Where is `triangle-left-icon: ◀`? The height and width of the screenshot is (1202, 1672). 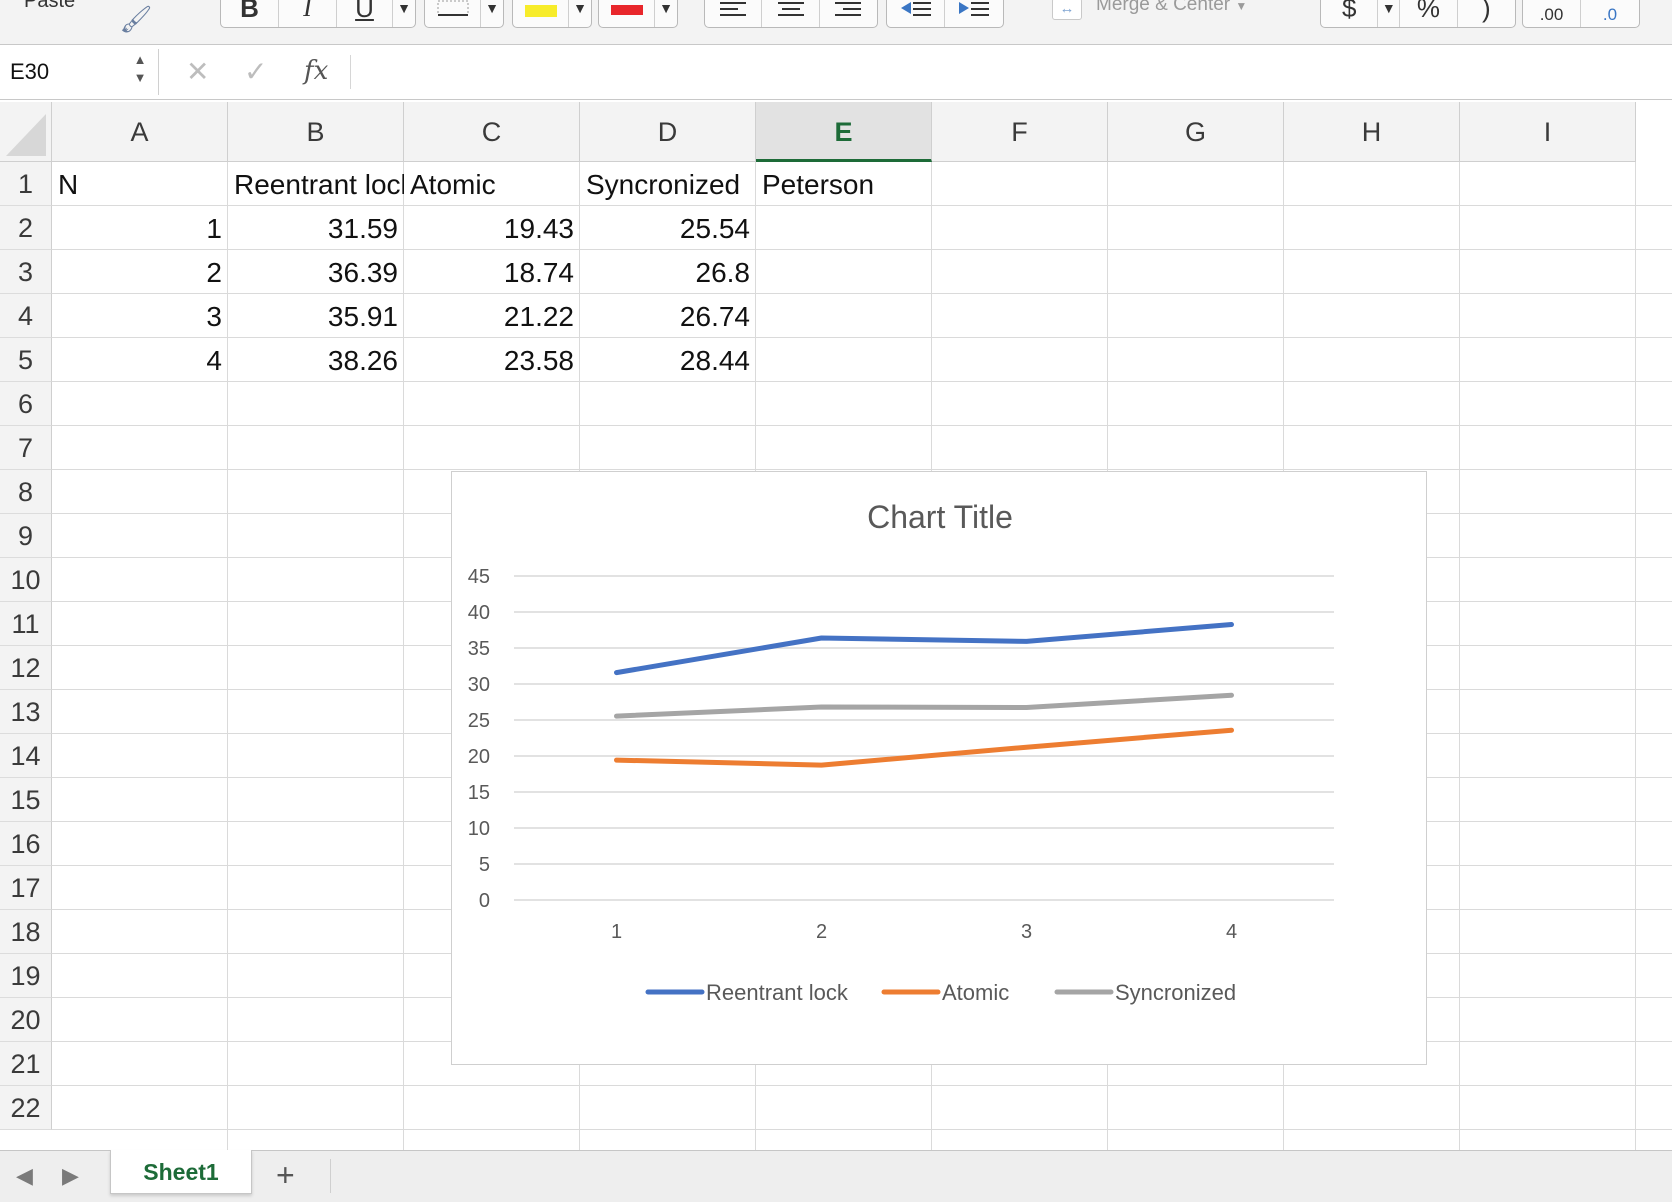 triangle-left-icon: ◀ is located at coordinates (24, 1176).